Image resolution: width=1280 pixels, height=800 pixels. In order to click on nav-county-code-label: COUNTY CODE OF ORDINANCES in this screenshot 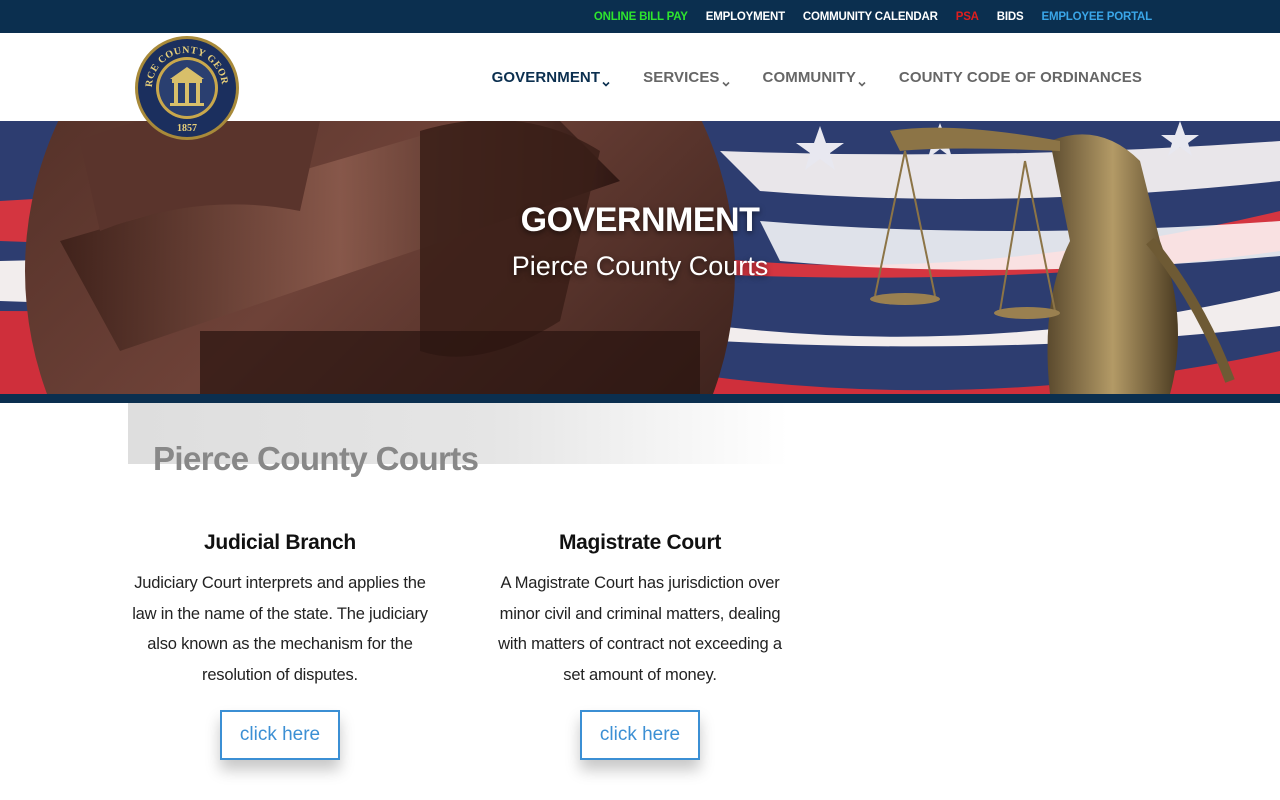, I will do `click(1020, 77)`.